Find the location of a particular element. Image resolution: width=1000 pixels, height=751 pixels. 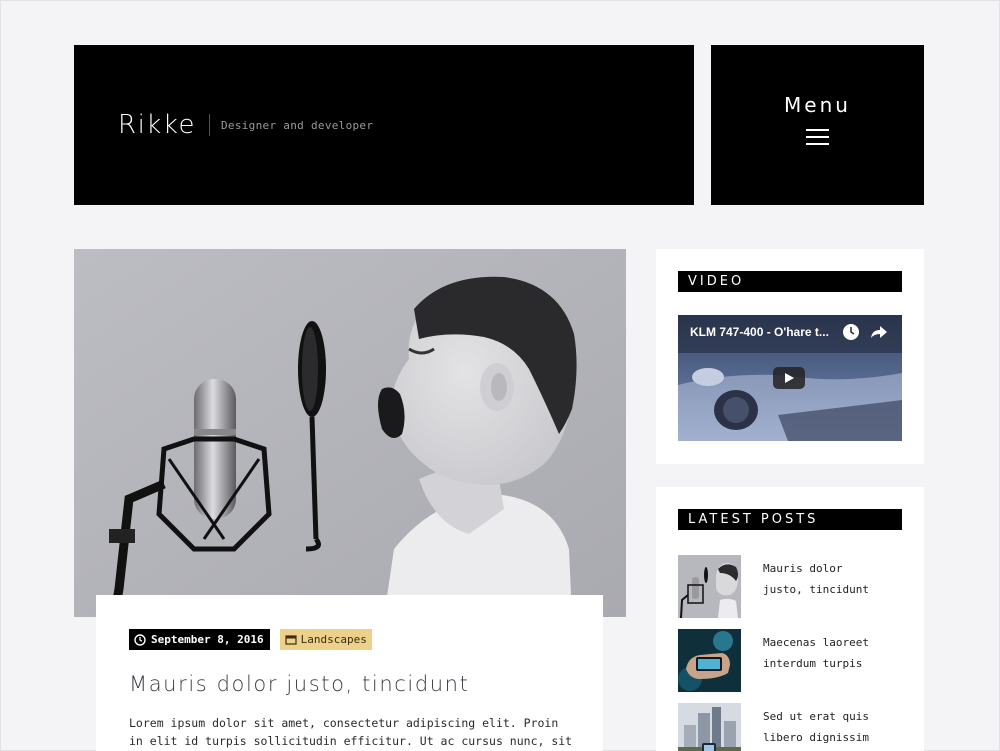

hamburger-menu-icon is located at coordinates (817, 137).